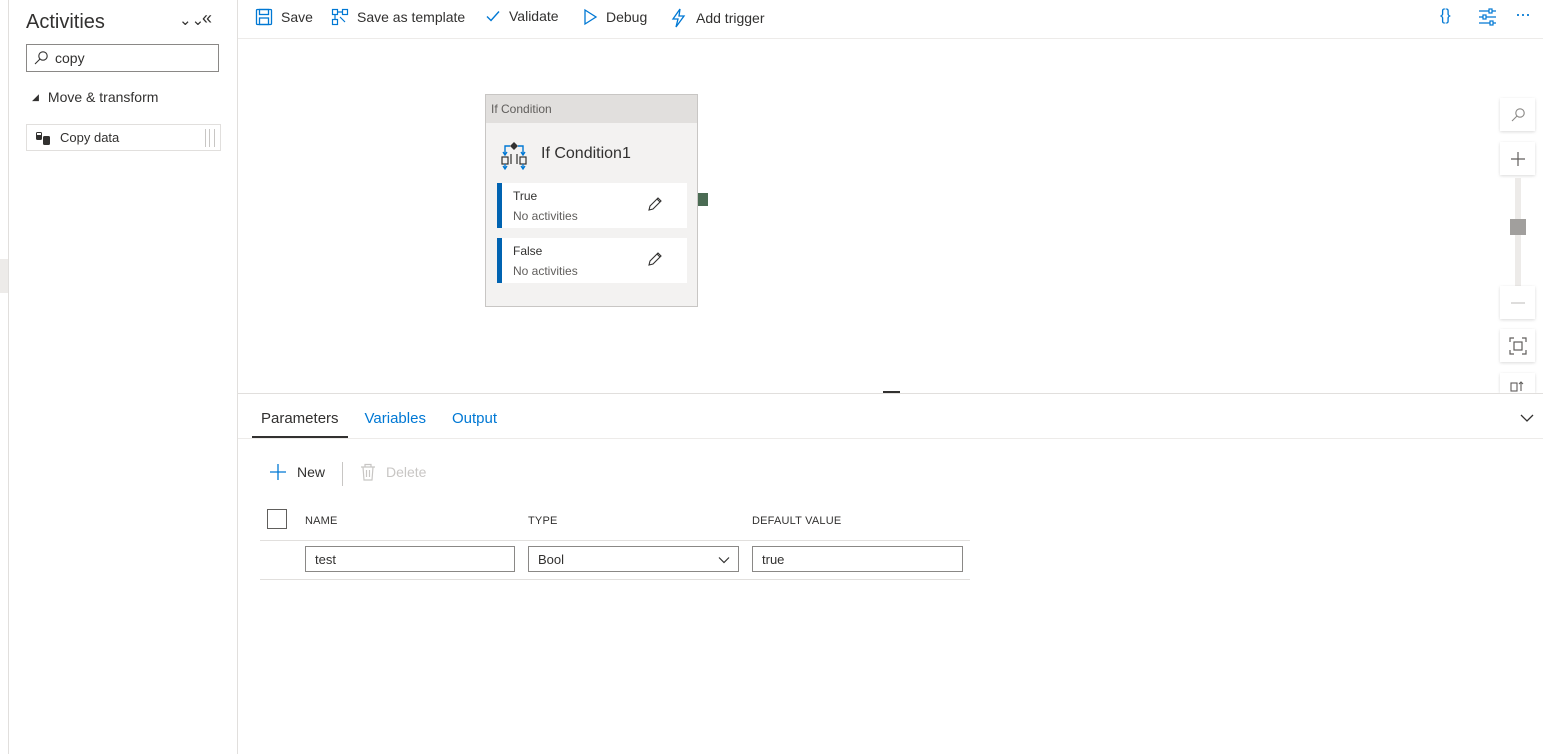  Describe the element at coordinates (591, 17) in the screenshot. I see `play-icon` at that location.